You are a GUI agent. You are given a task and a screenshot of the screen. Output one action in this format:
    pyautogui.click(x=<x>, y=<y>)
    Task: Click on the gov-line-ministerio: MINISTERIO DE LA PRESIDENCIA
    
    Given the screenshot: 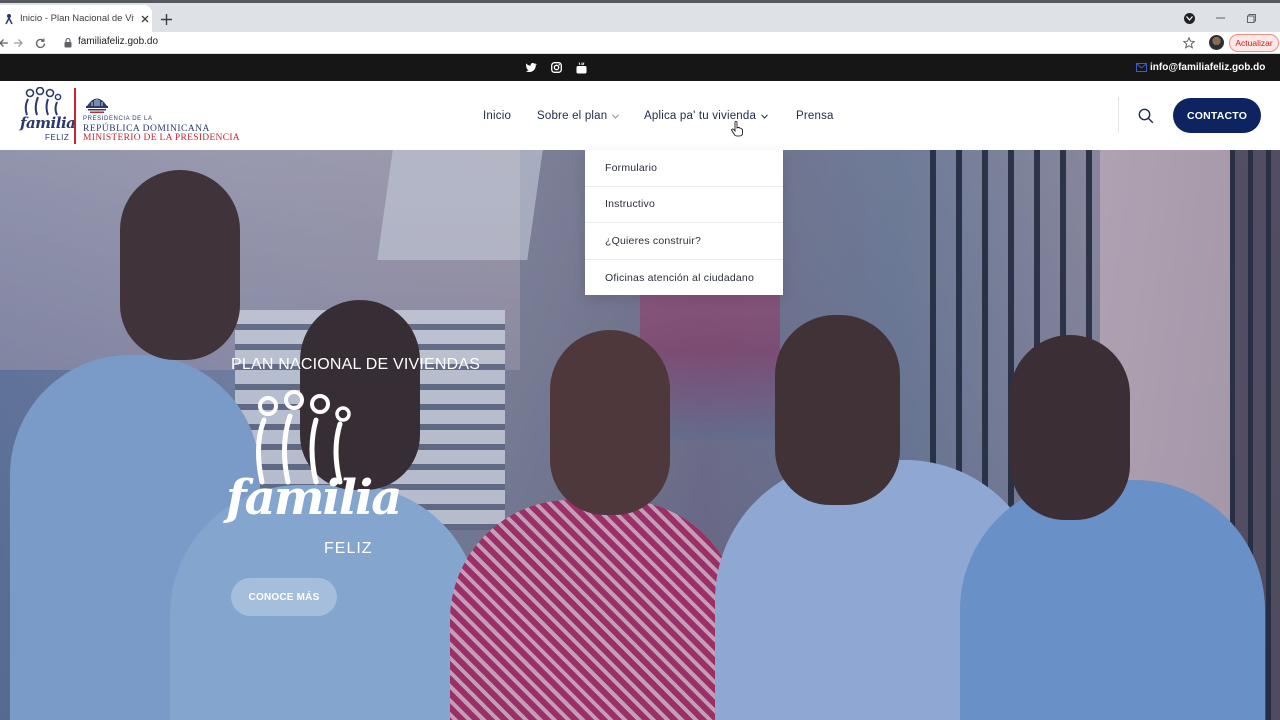 What is the action you would take?
    pyautogui.click(x=161, y=138)
    